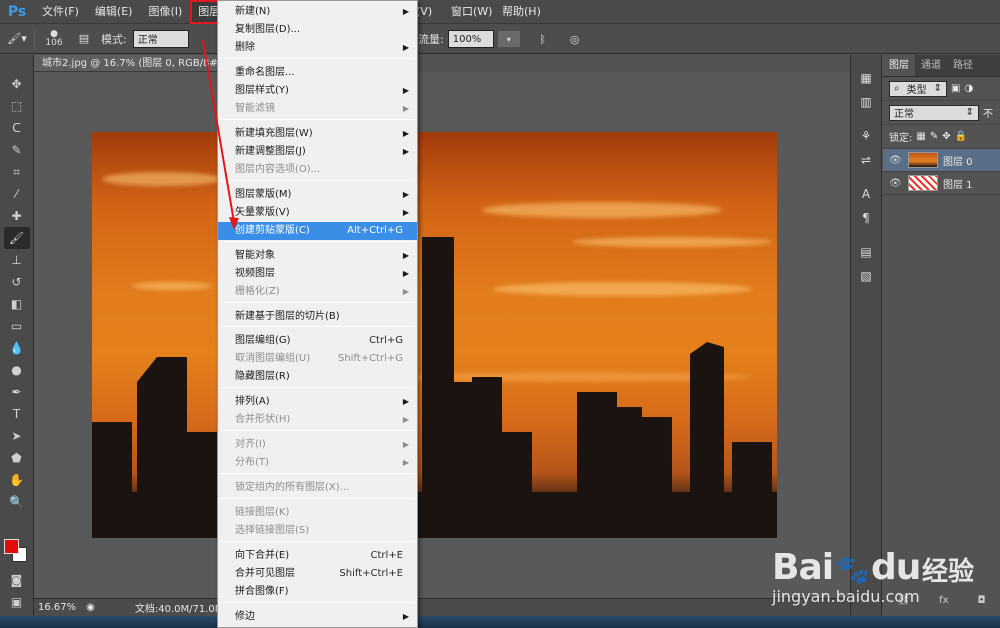 Image resolution: width=1000 pixels, height=628 pixels. I want to click on layer-menu-item: 新建调整图层(J) ▶, so click(317, 152).